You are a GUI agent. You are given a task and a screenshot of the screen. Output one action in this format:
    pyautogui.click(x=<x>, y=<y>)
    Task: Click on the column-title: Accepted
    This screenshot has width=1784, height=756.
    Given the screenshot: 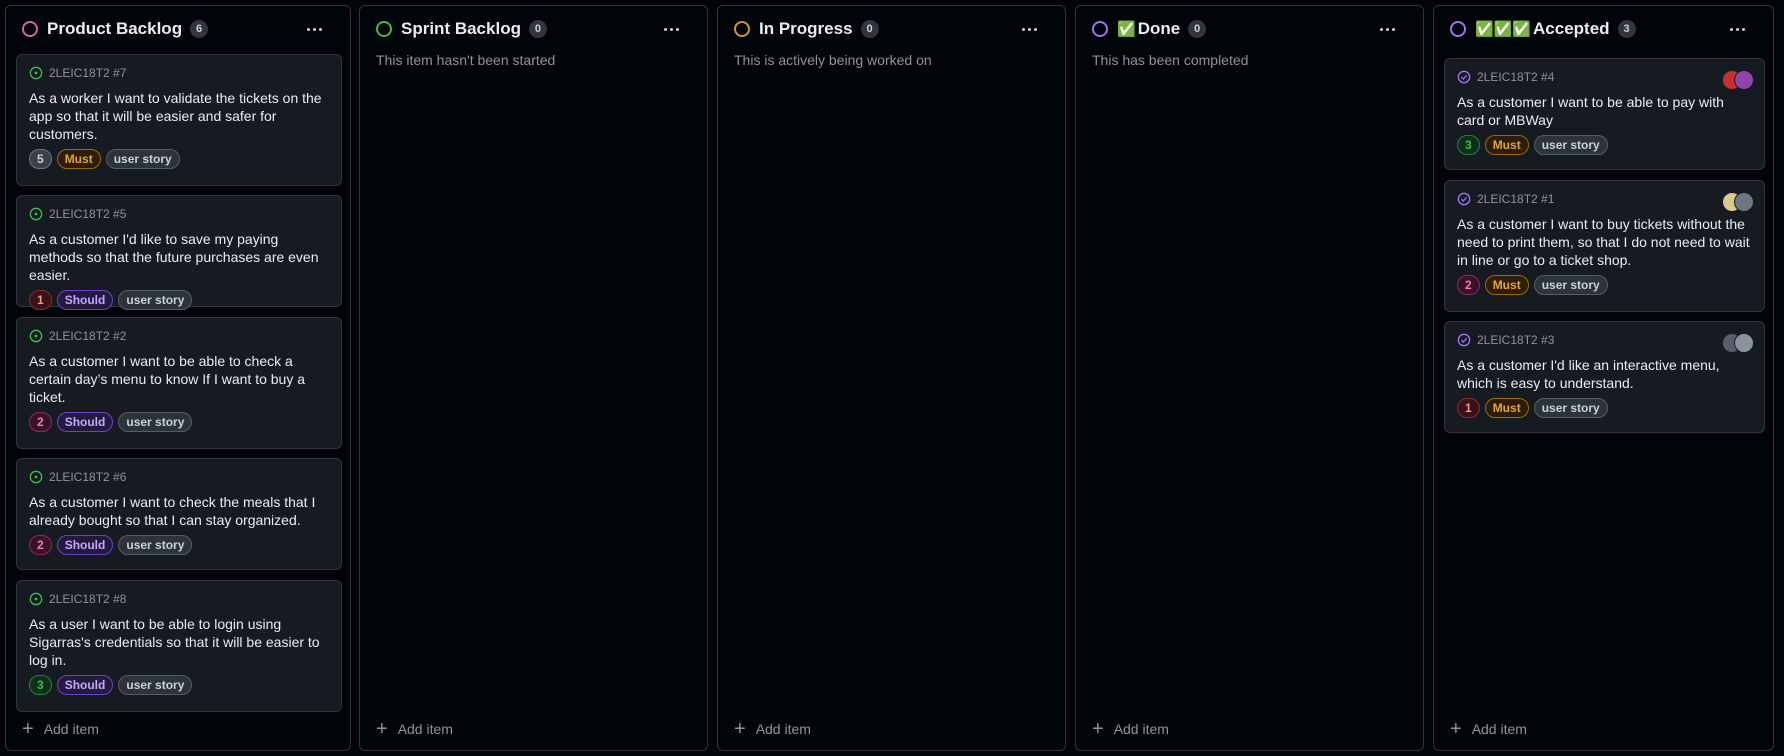 What is the action you would take?
    pyautogui.click(x=1571, y=28)
    